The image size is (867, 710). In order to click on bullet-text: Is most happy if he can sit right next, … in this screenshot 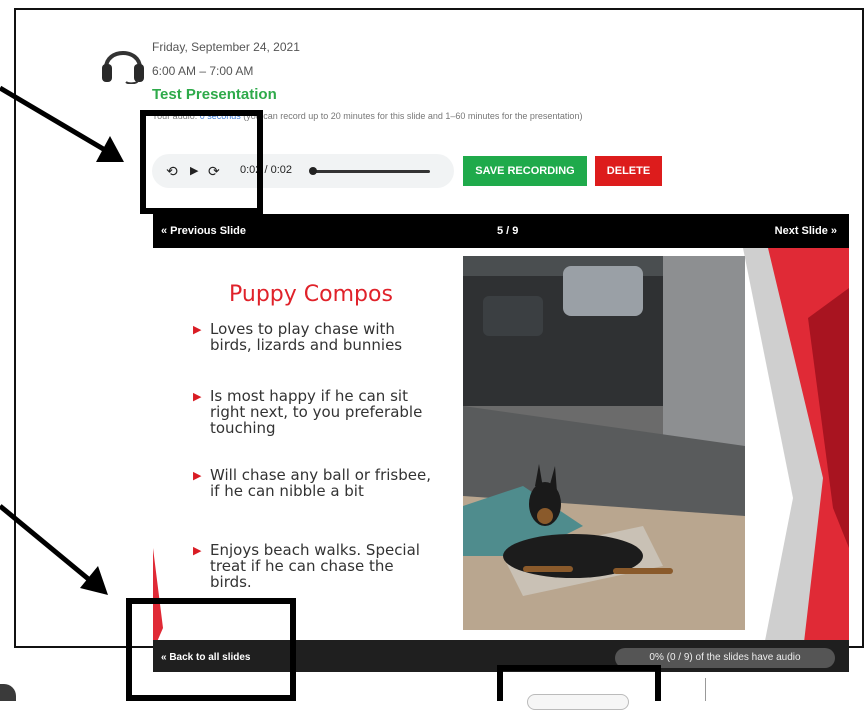, I will do `click(316, 412)`.